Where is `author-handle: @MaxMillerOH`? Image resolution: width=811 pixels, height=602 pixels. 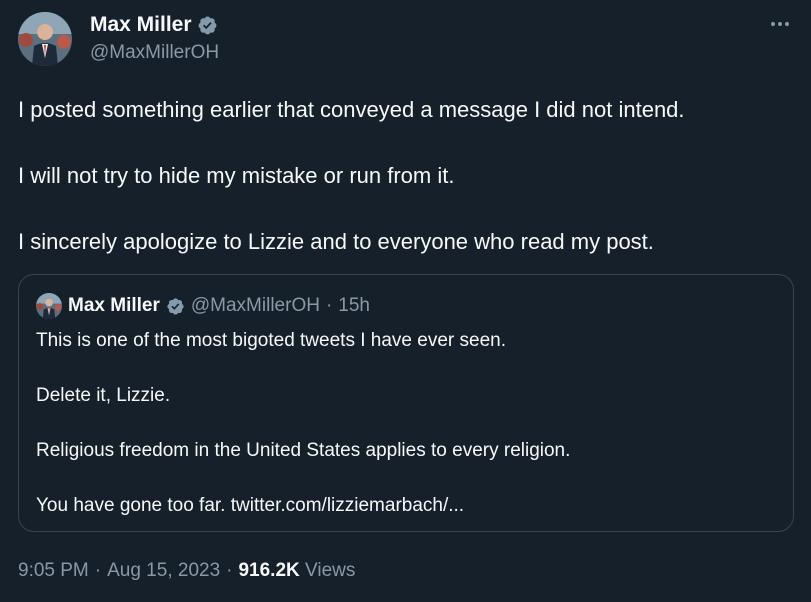
author-handle: @MaxMillerOH is located at coordinates (154, 53).